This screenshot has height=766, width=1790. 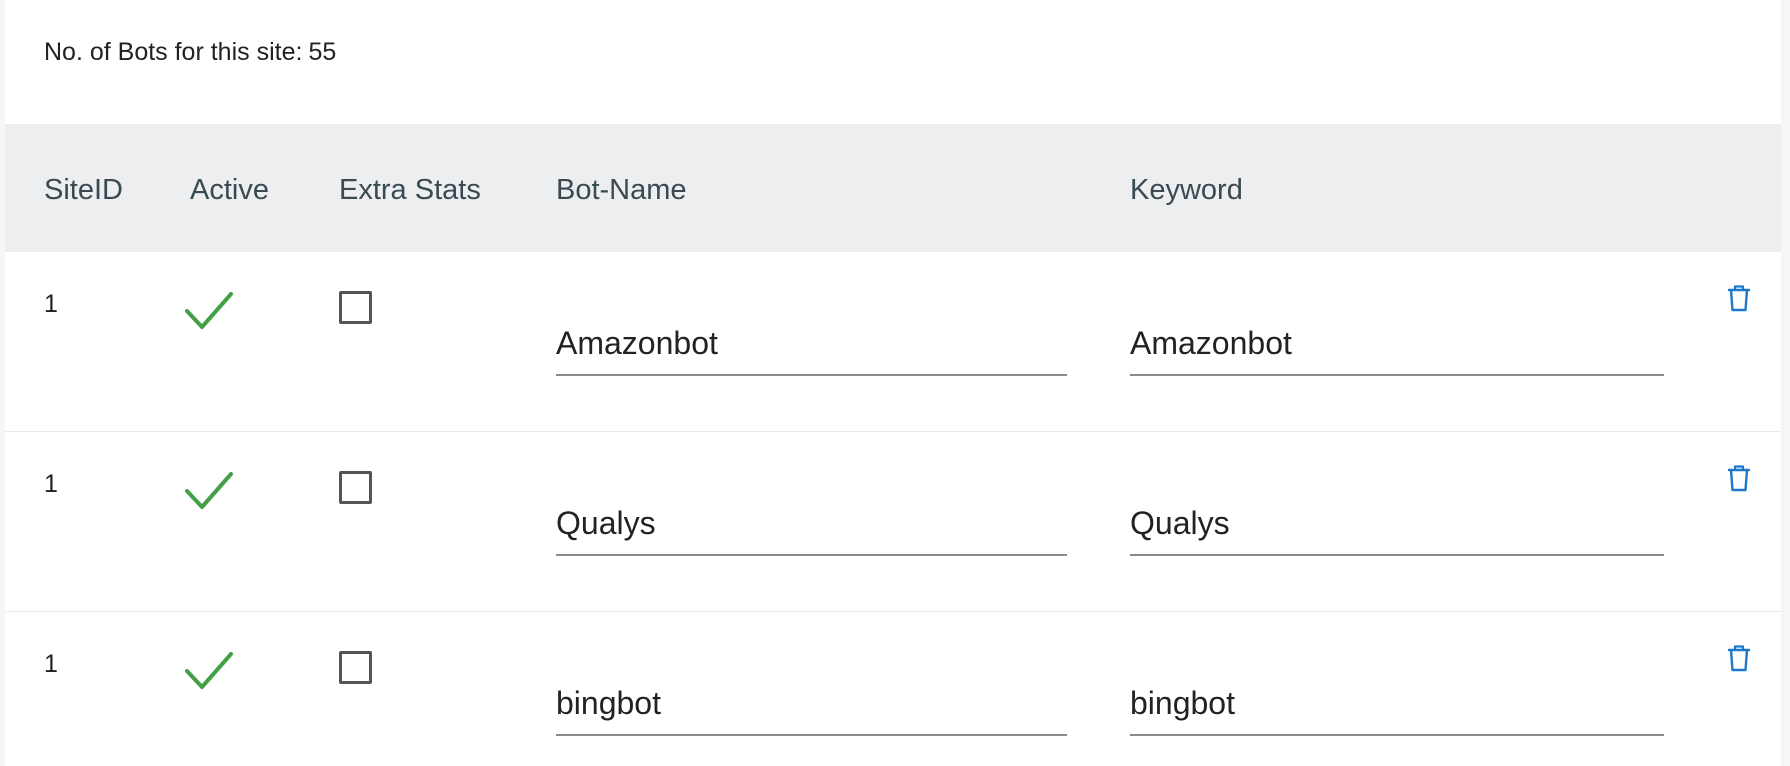 I want to click on column-header-extra-stats: Extra Stats, so click(x=410, y=190).